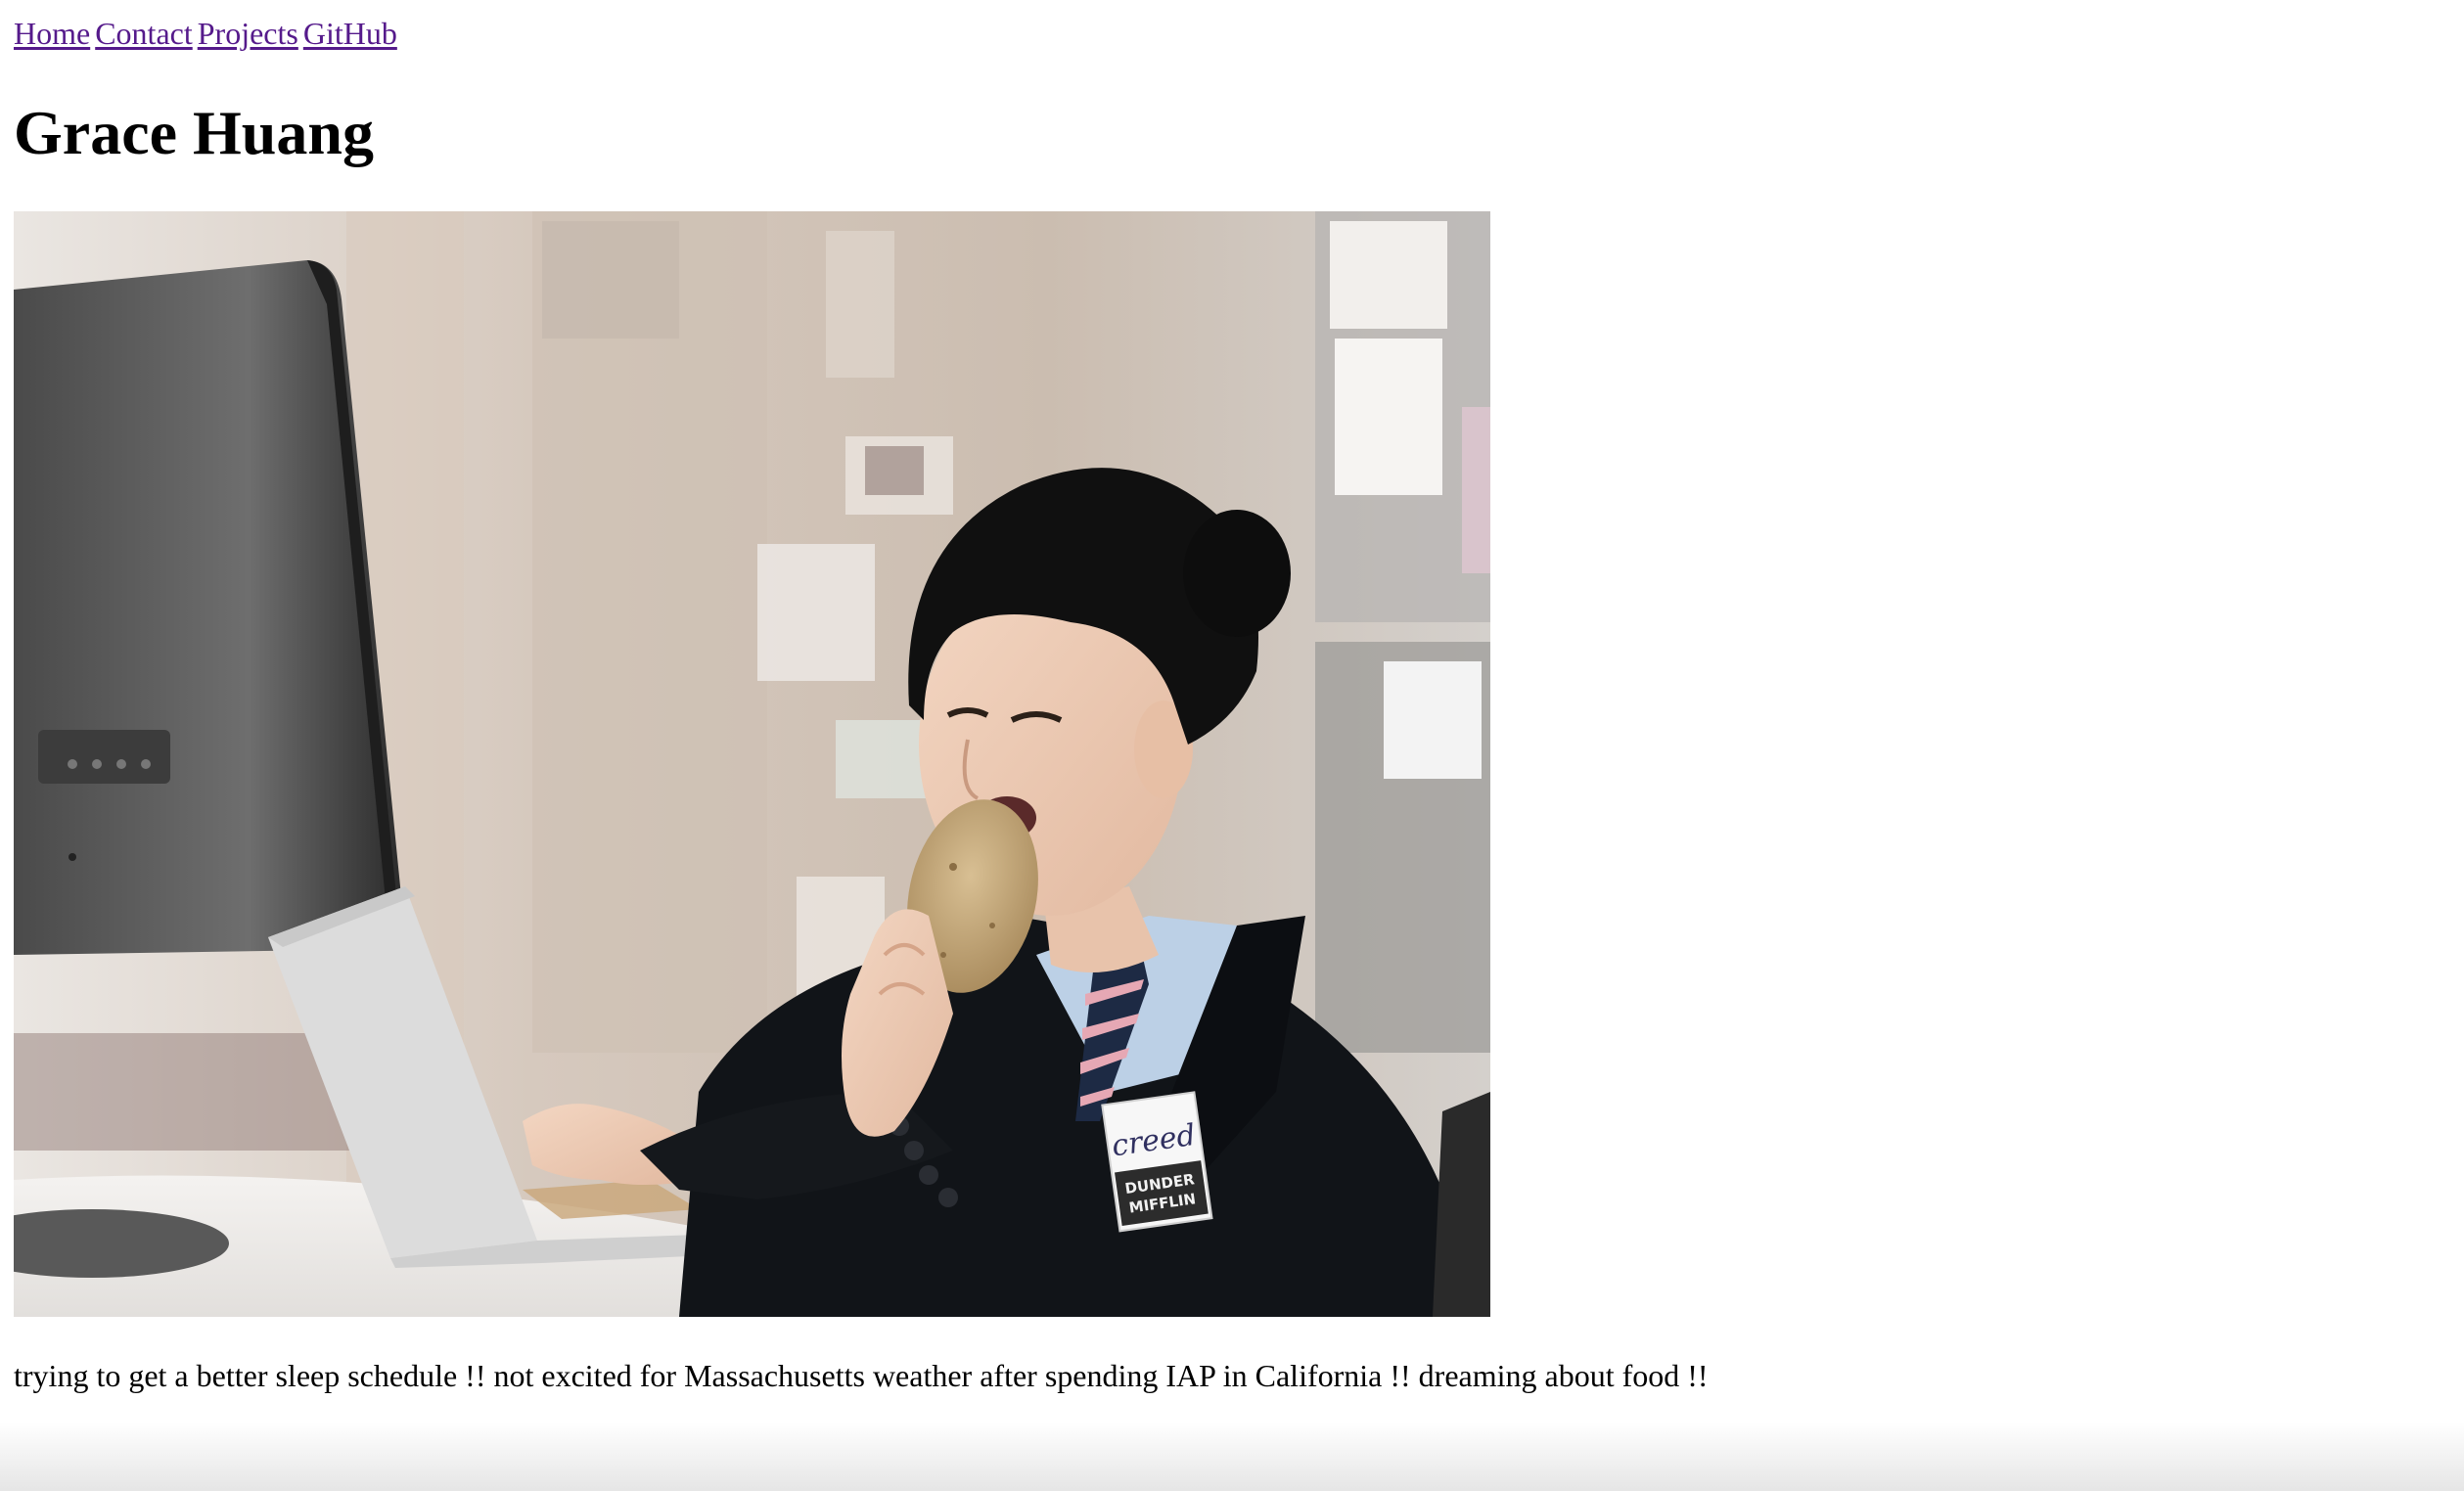 This screenshot has width=2464, height=1491. Describe the element at coordinates (52, 34) in the screenshot. I see `nav-link-home: Home` at that location.